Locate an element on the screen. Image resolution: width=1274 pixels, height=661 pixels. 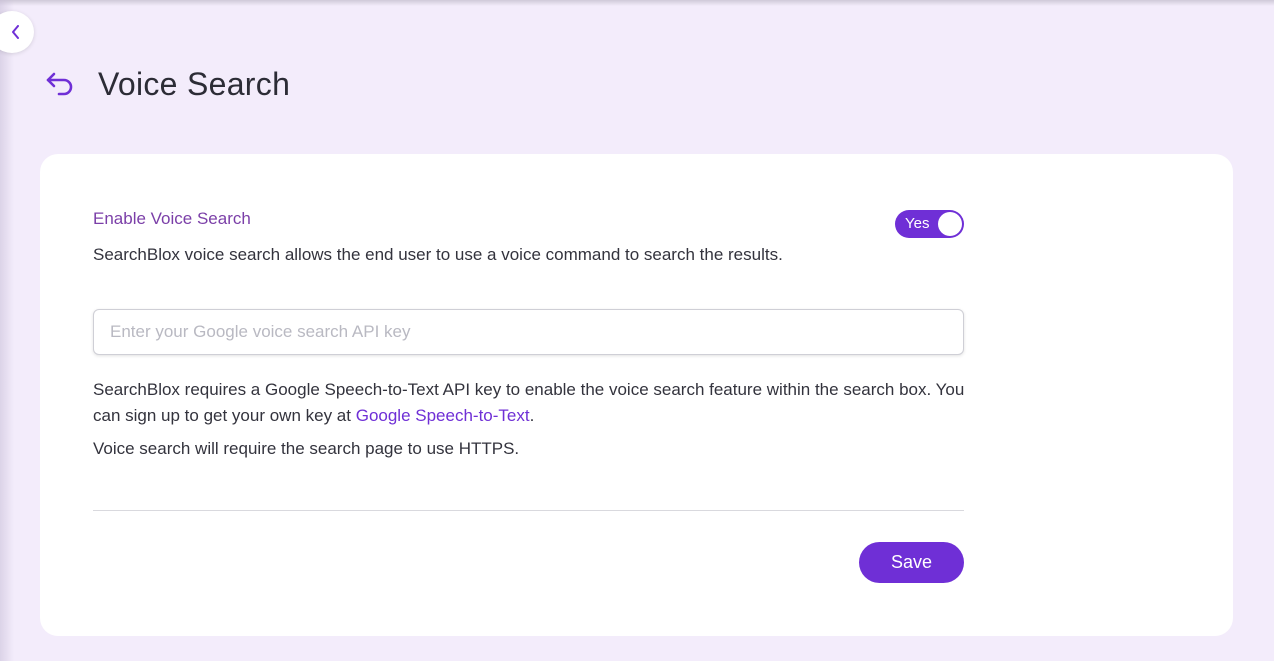
api-key-input is located at coordinates (528, 332).